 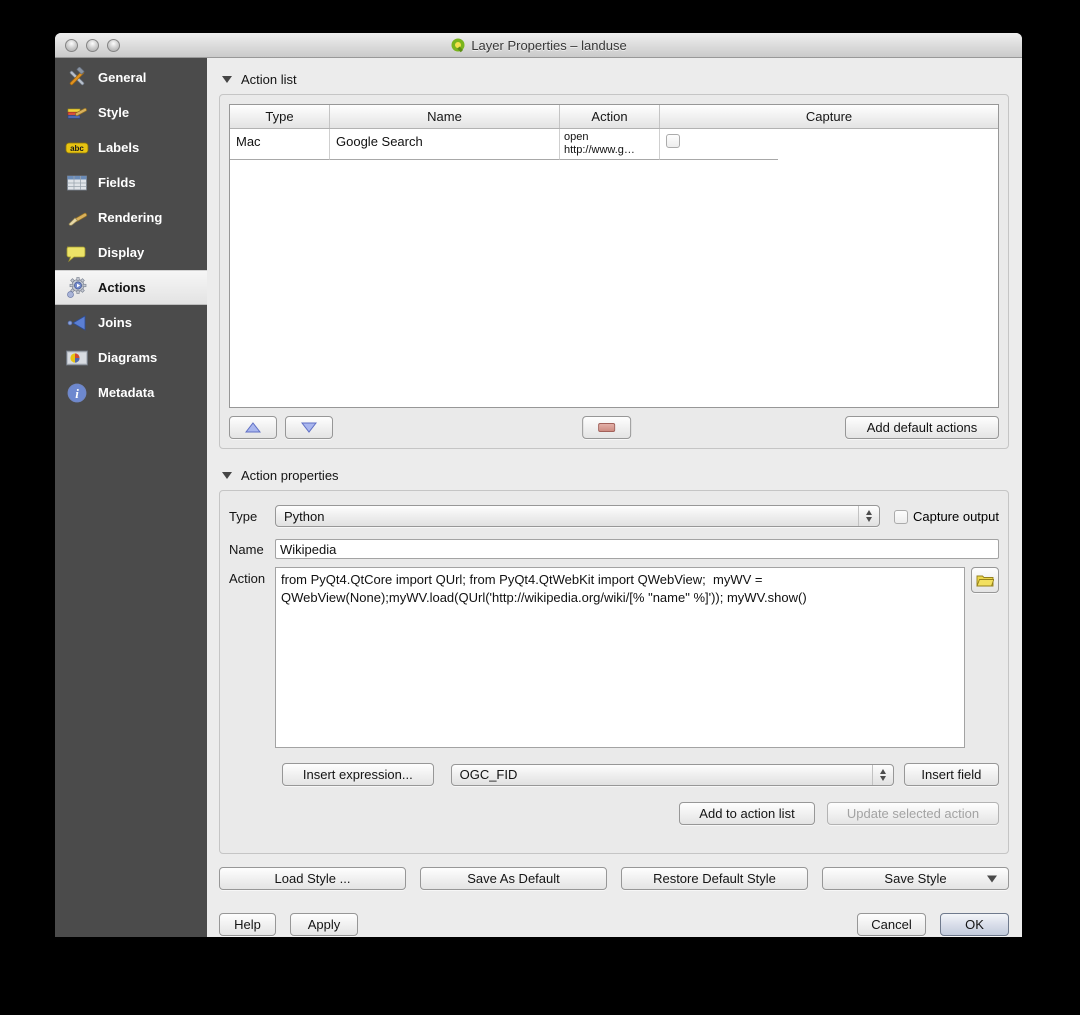 What do you see at coordinates (445, 145) in the screenshot?
I see `cell-name: Google Search` at bounding box center [445, 145].